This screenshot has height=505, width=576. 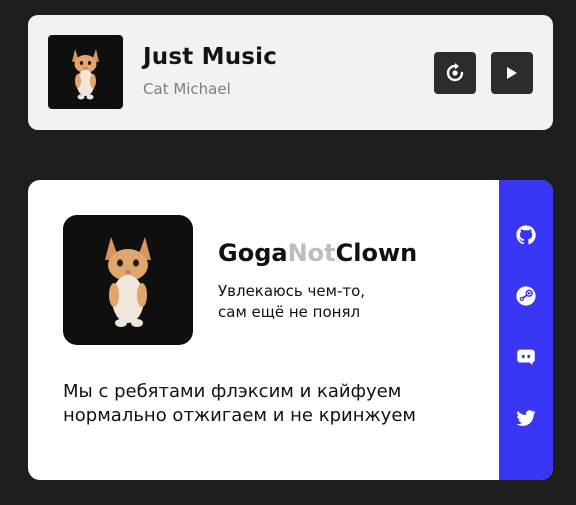 I want to click on status-line: Увлекаюсь чем-то,, so click(x=292, y=291).